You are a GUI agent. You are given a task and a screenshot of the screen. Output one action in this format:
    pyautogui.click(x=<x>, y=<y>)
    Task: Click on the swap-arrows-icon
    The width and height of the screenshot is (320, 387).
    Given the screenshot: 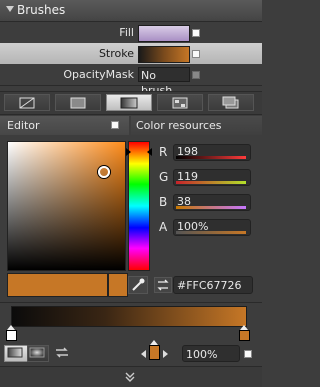 What is the action you would take?
    pyautogui.click(x=163, y=285)
    